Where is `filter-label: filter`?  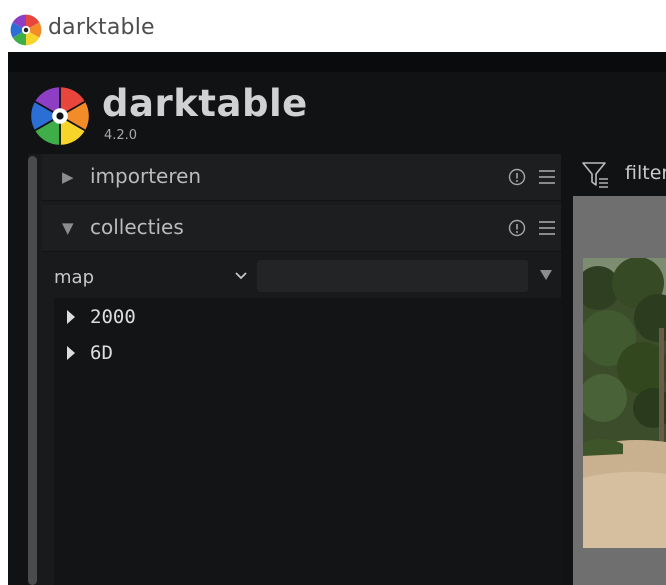 filter-label: filter is located at coordinates (645, 173).